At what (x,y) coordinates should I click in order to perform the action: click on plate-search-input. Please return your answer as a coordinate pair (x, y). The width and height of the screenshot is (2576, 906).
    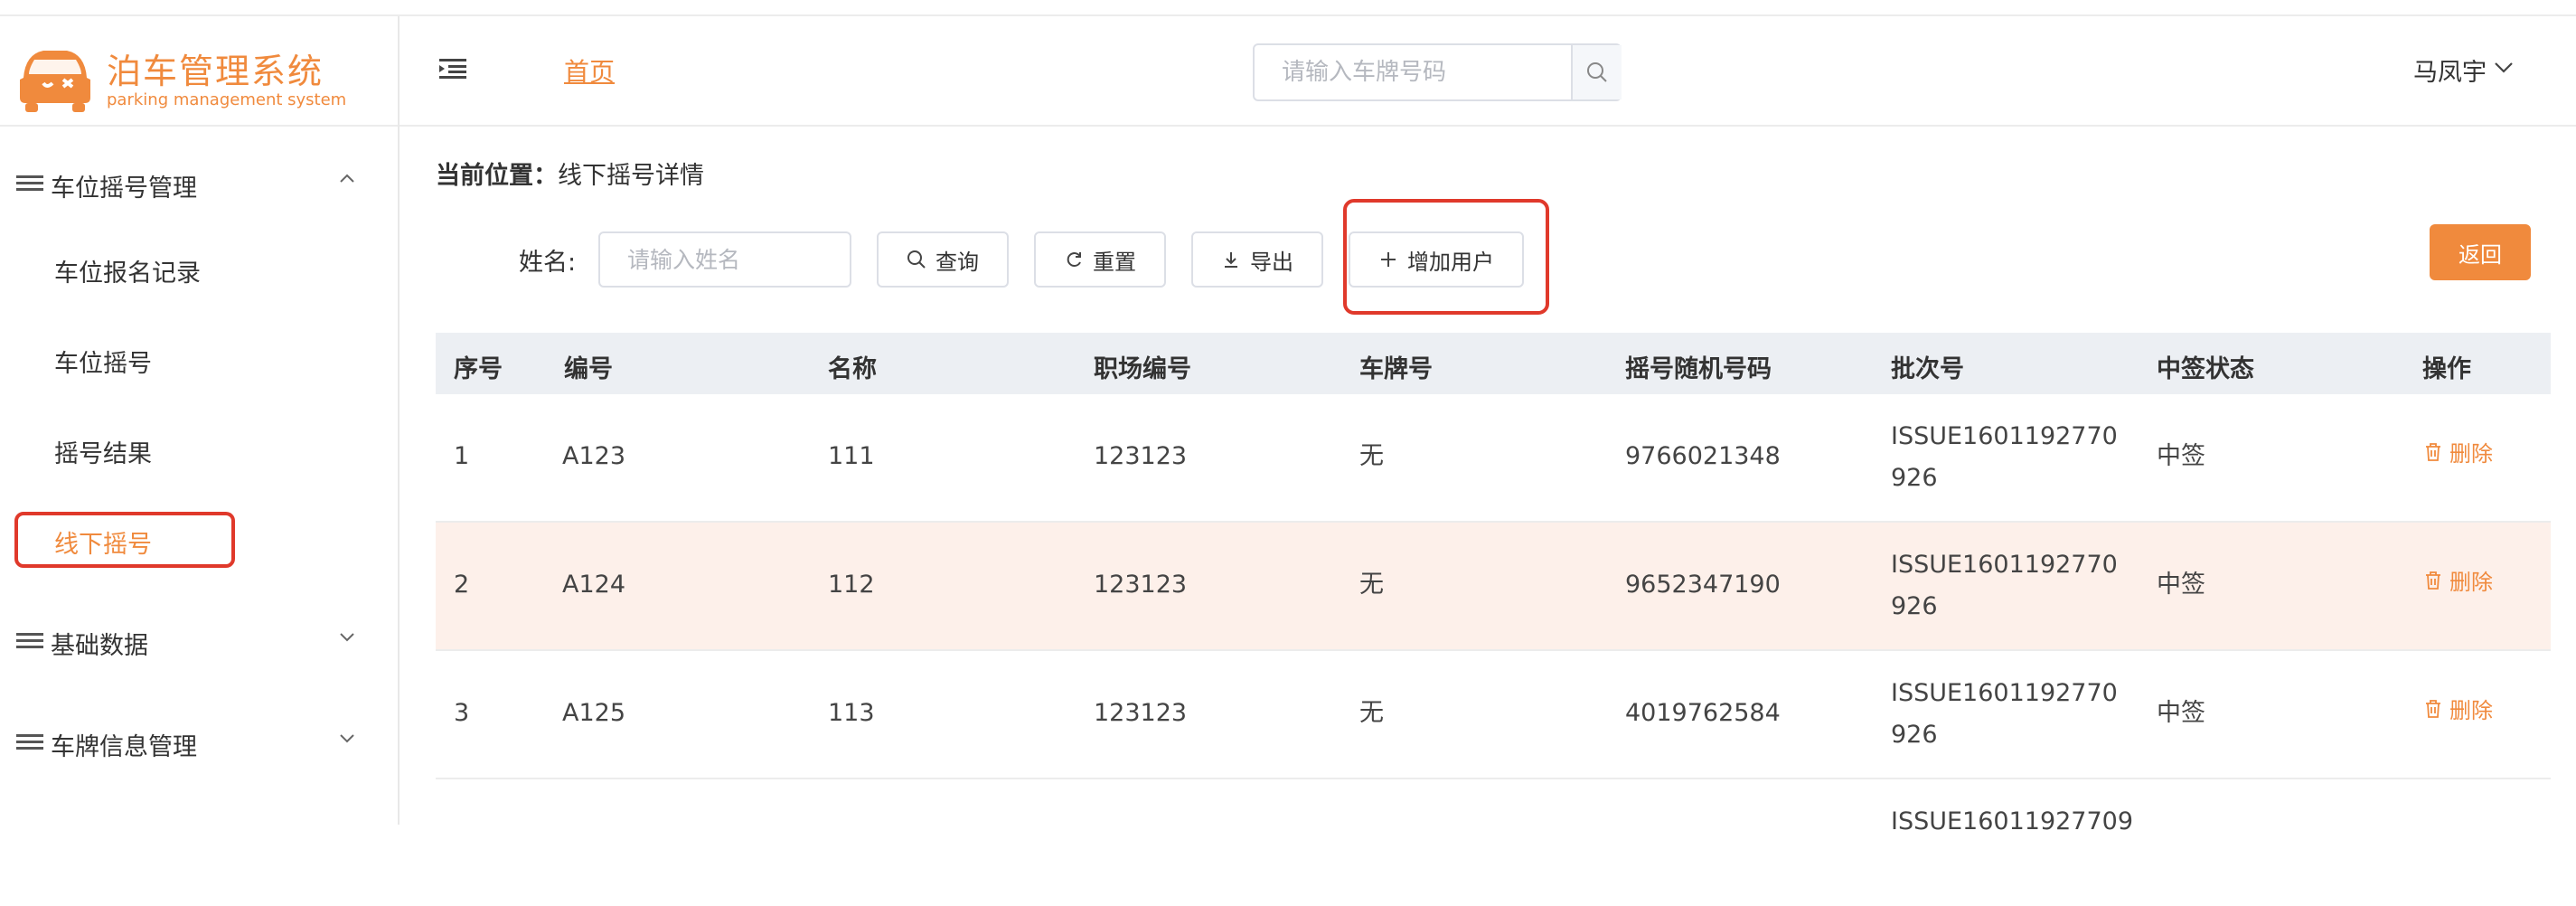
    Looking at the image, I should click on (1413, 72).